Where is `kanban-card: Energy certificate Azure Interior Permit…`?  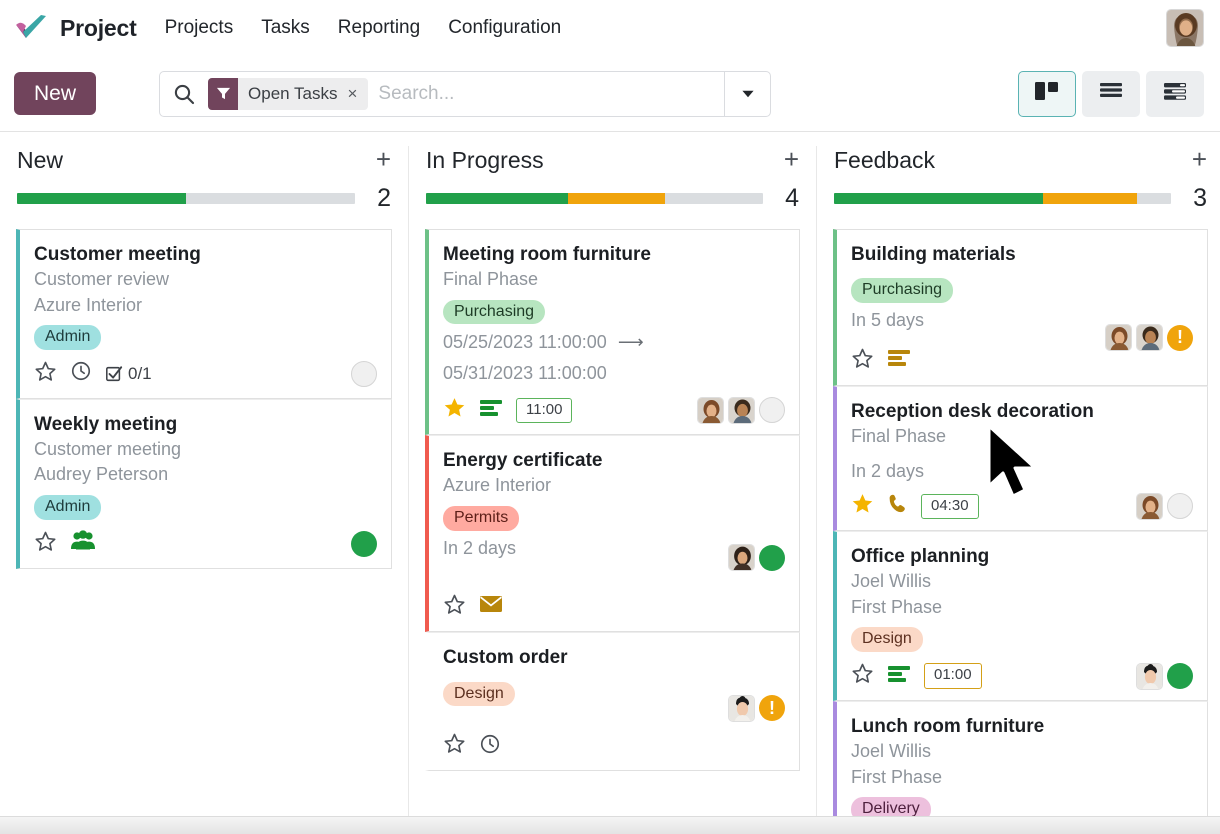 kanban-card: Energy certificate Azure Interior Permit… is located at coordinates (612, 533).